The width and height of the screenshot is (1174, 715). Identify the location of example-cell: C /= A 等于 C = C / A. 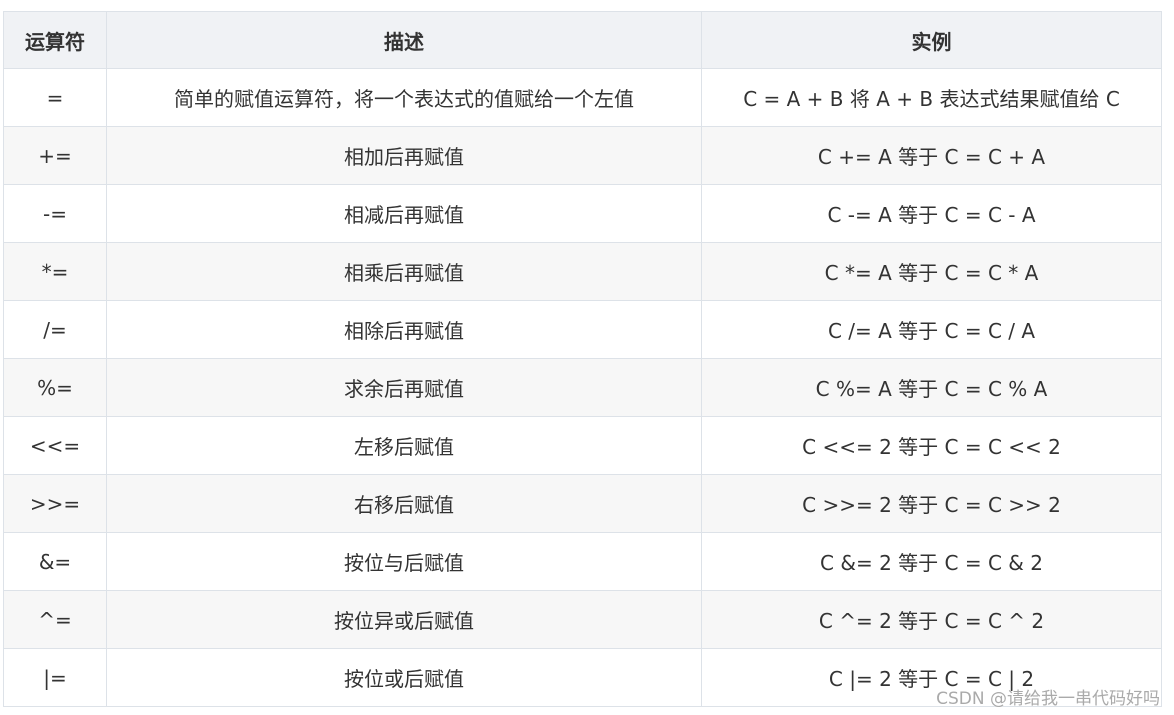
(931, 329).